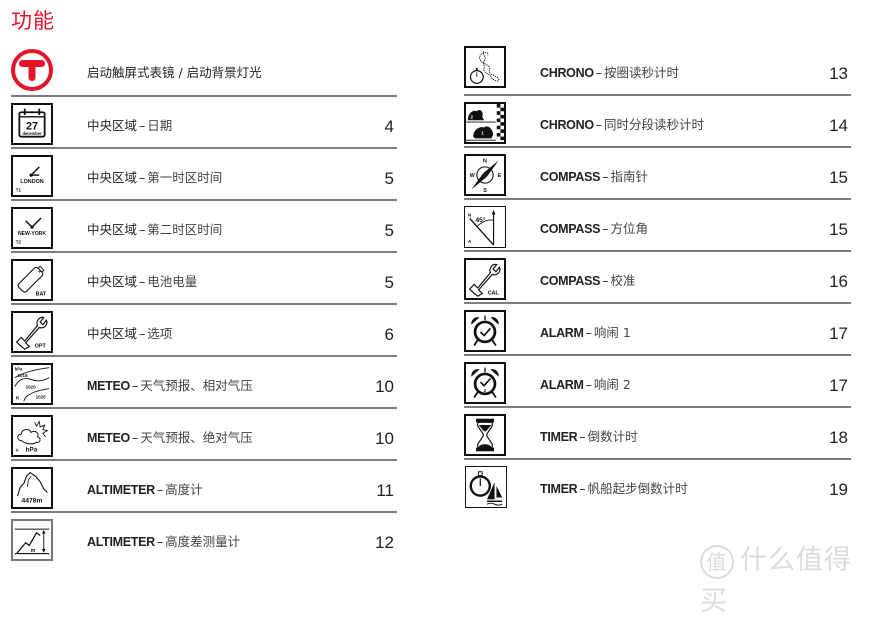  What do you see at coordinates (204, 331) in the screenshot?
I see `feature-row-options: OPT 中央区域 – 选项 6` at bounding box center [204, 331].